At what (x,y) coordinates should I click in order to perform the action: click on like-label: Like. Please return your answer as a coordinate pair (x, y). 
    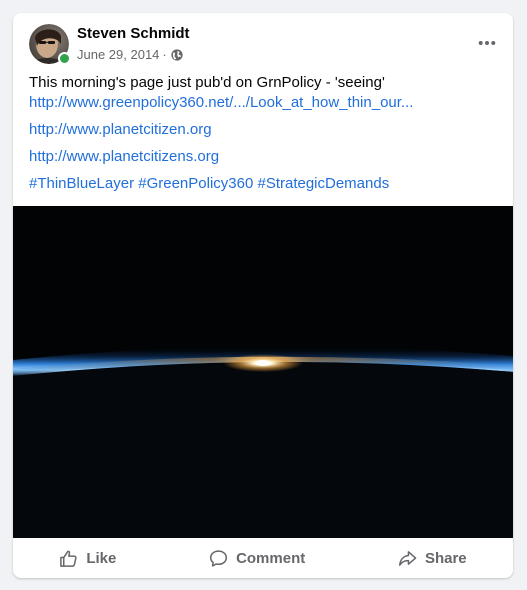
    Looking at the image, I should click on (101, 558).